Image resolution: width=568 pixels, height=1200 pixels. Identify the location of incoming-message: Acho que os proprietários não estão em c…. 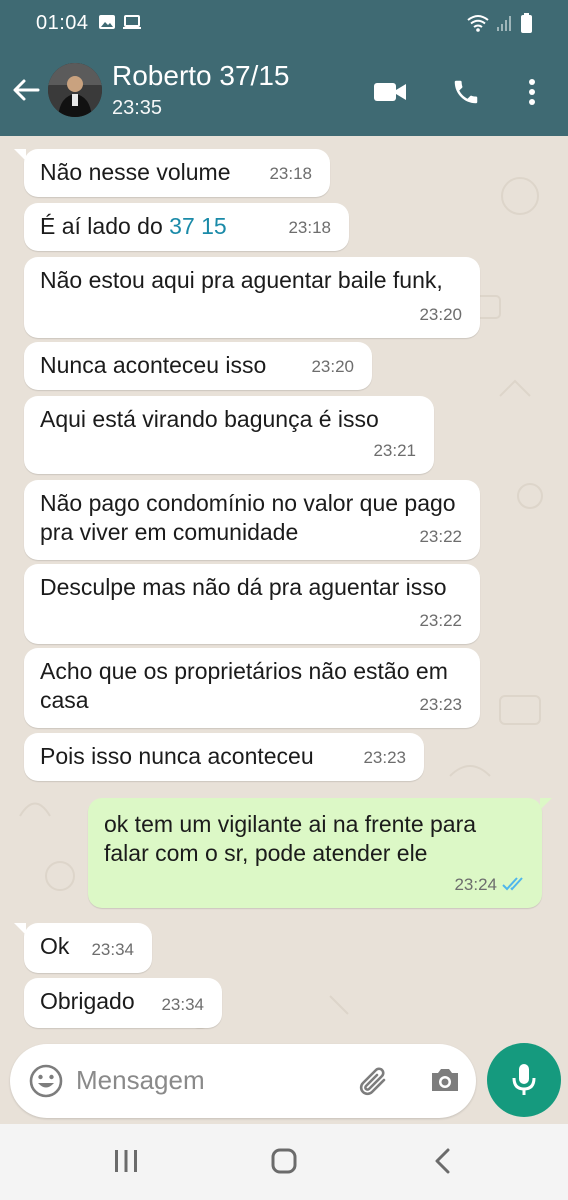
(252, 688).